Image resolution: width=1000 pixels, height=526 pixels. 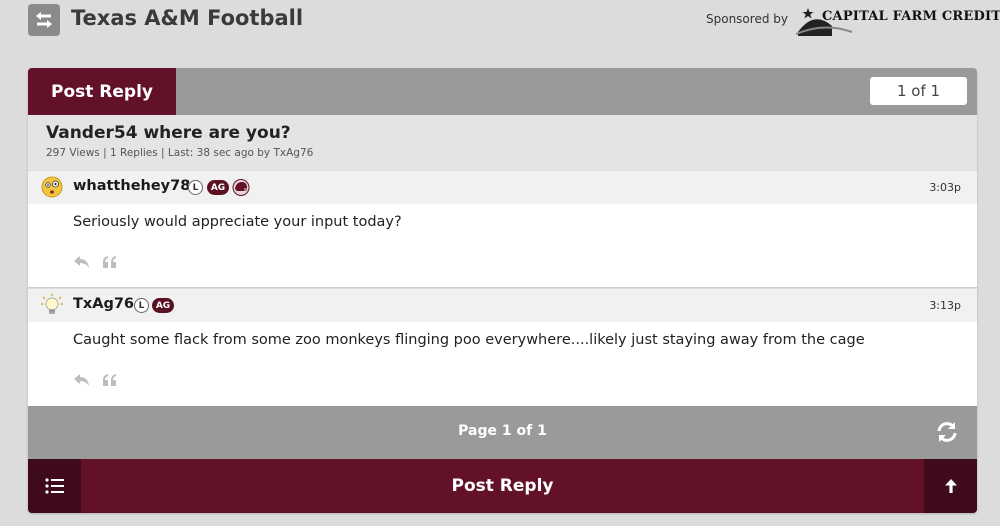 I want to click on page-selector: 1 of 1, so click(x=918, y=91).